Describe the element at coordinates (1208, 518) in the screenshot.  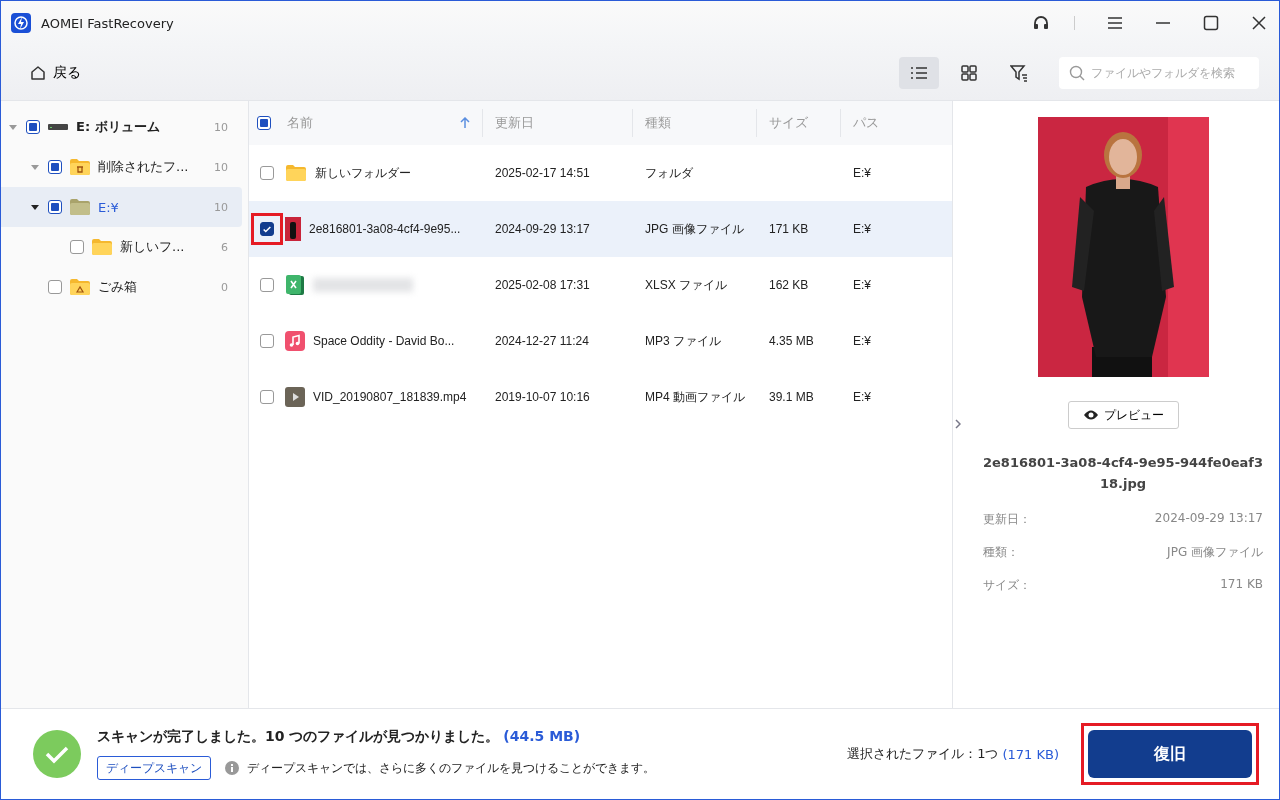
I see `detail-value: 2024-09-29 13:17` at that location.